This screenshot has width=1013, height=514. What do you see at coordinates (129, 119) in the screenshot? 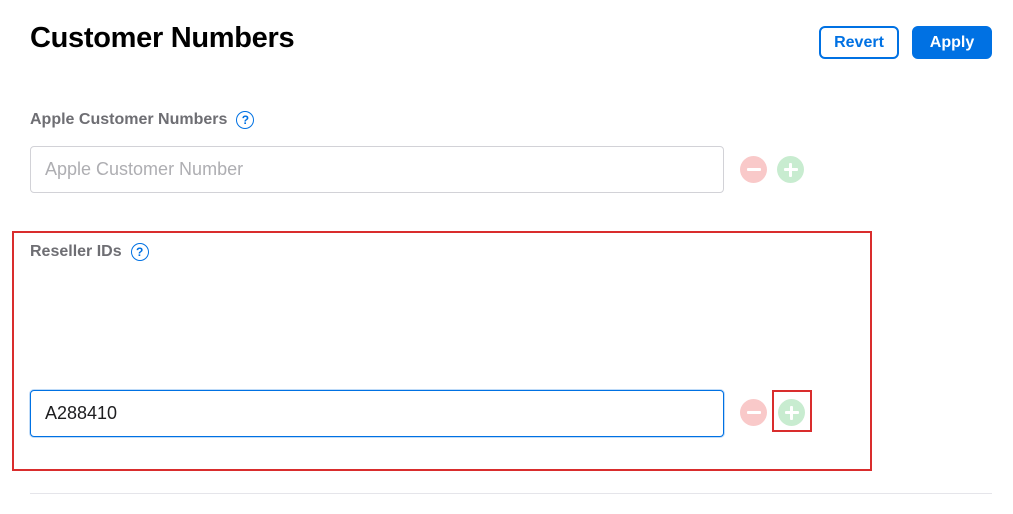
I see `apple-customer-numbers-label: Apple Customer Numbers` at bounding box center [129, 119].